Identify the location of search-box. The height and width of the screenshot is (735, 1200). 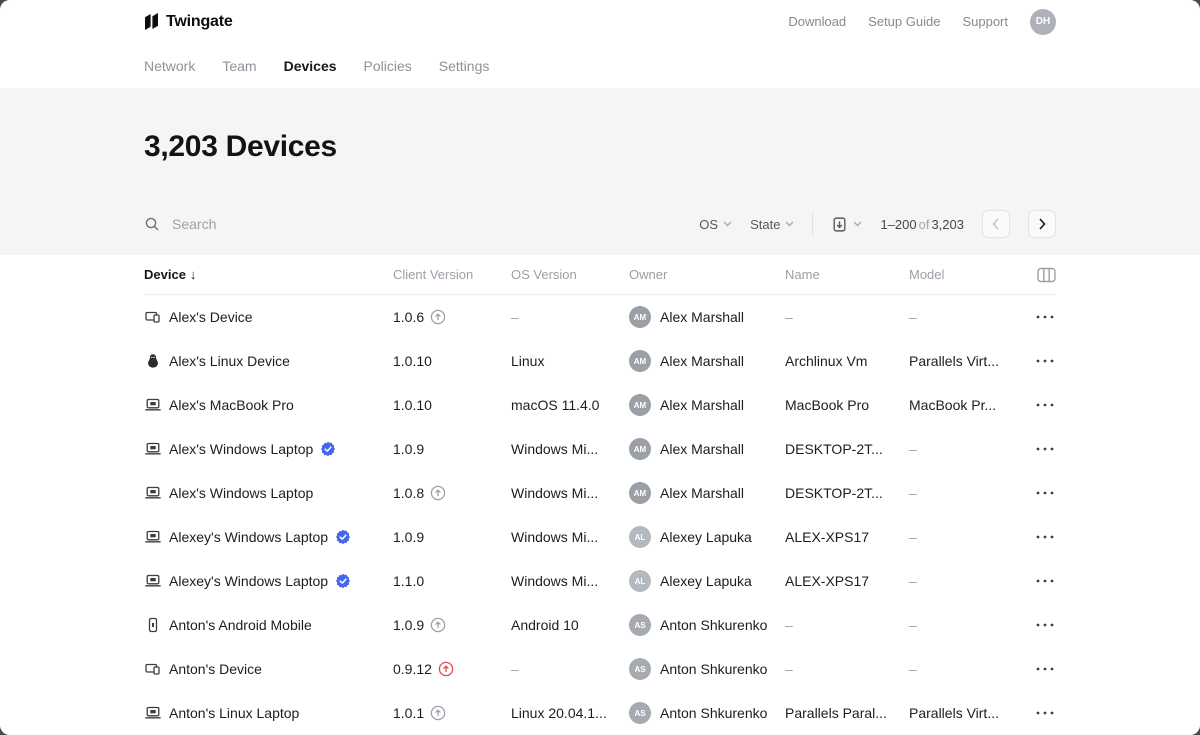
(421, 224).